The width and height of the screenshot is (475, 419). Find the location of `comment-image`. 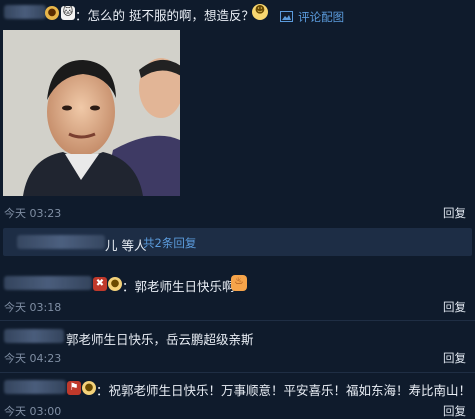

comment-image is located at coordinates (91, 113).